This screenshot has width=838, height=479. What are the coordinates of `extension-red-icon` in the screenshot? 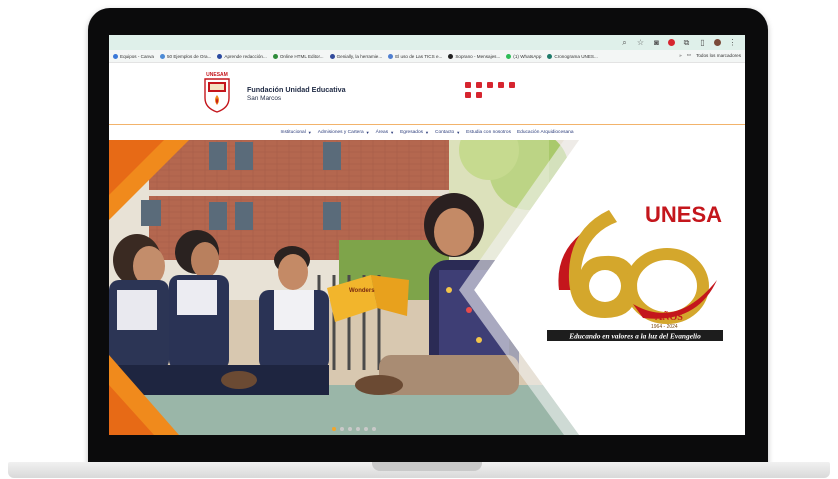 It's located at (671, 42).